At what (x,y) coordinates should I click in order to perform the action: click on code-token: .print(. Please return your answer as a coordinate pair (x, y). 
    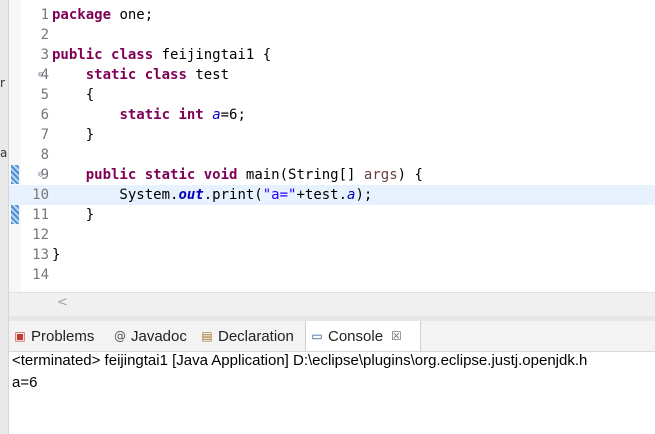
    Looking at the image, I should click on (233, 195).